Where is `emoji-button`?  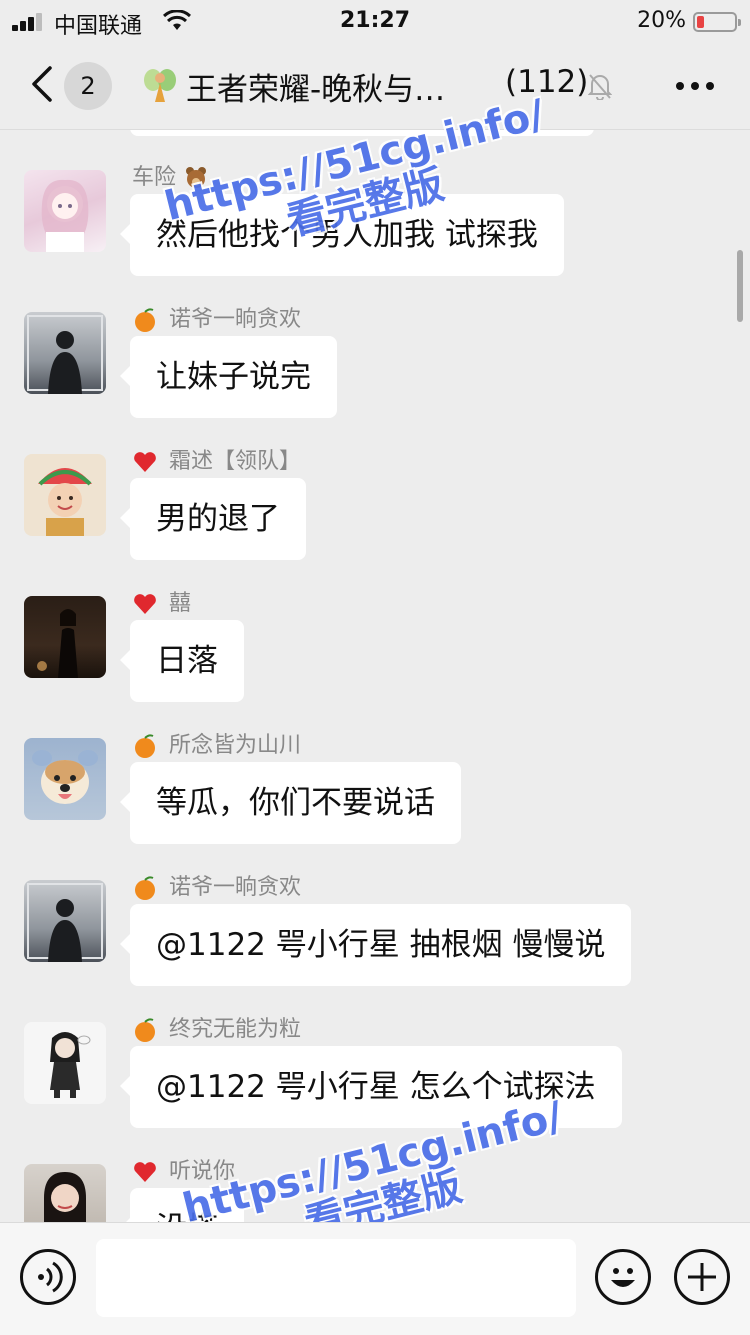
emoji-button is located at coordinates (623, 1277).